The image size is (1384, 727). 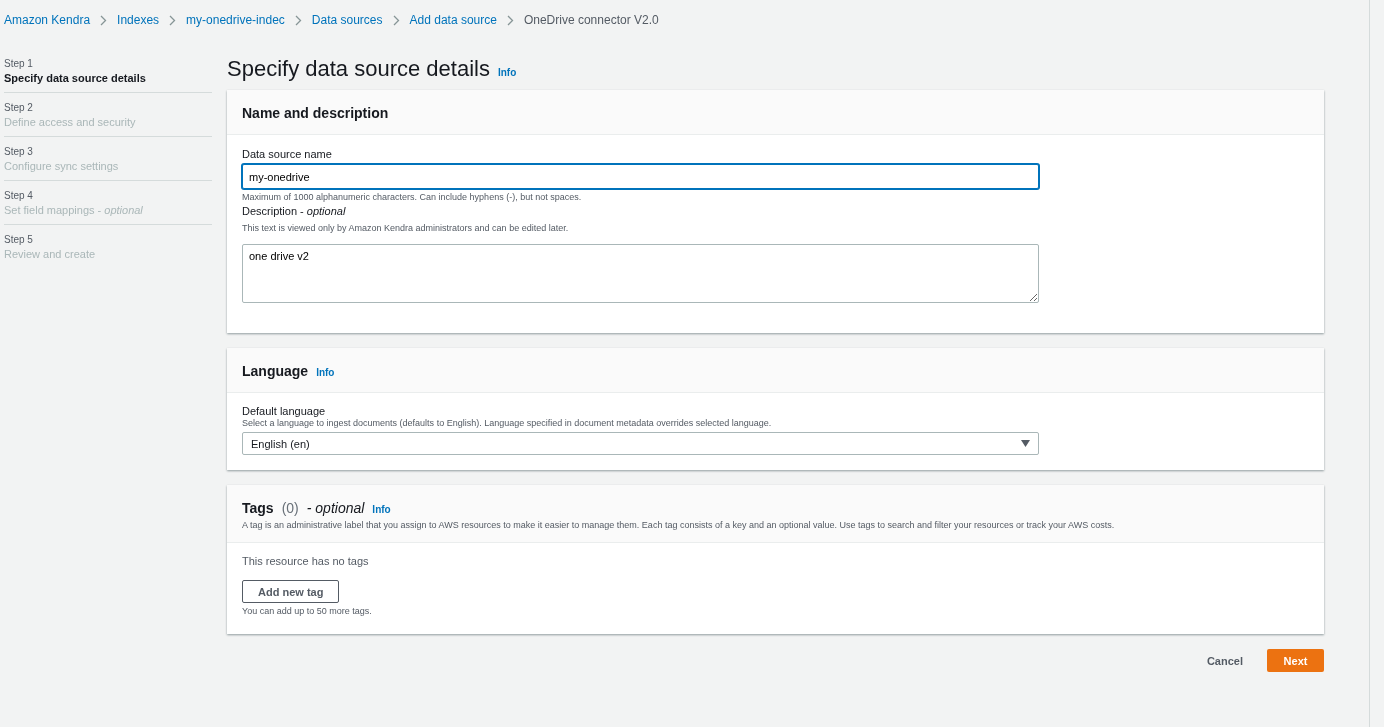 What do you see at coordinates (290, 508) in the screenshot?
I see `tag-count: (0)` at bounding box center [290, 508].